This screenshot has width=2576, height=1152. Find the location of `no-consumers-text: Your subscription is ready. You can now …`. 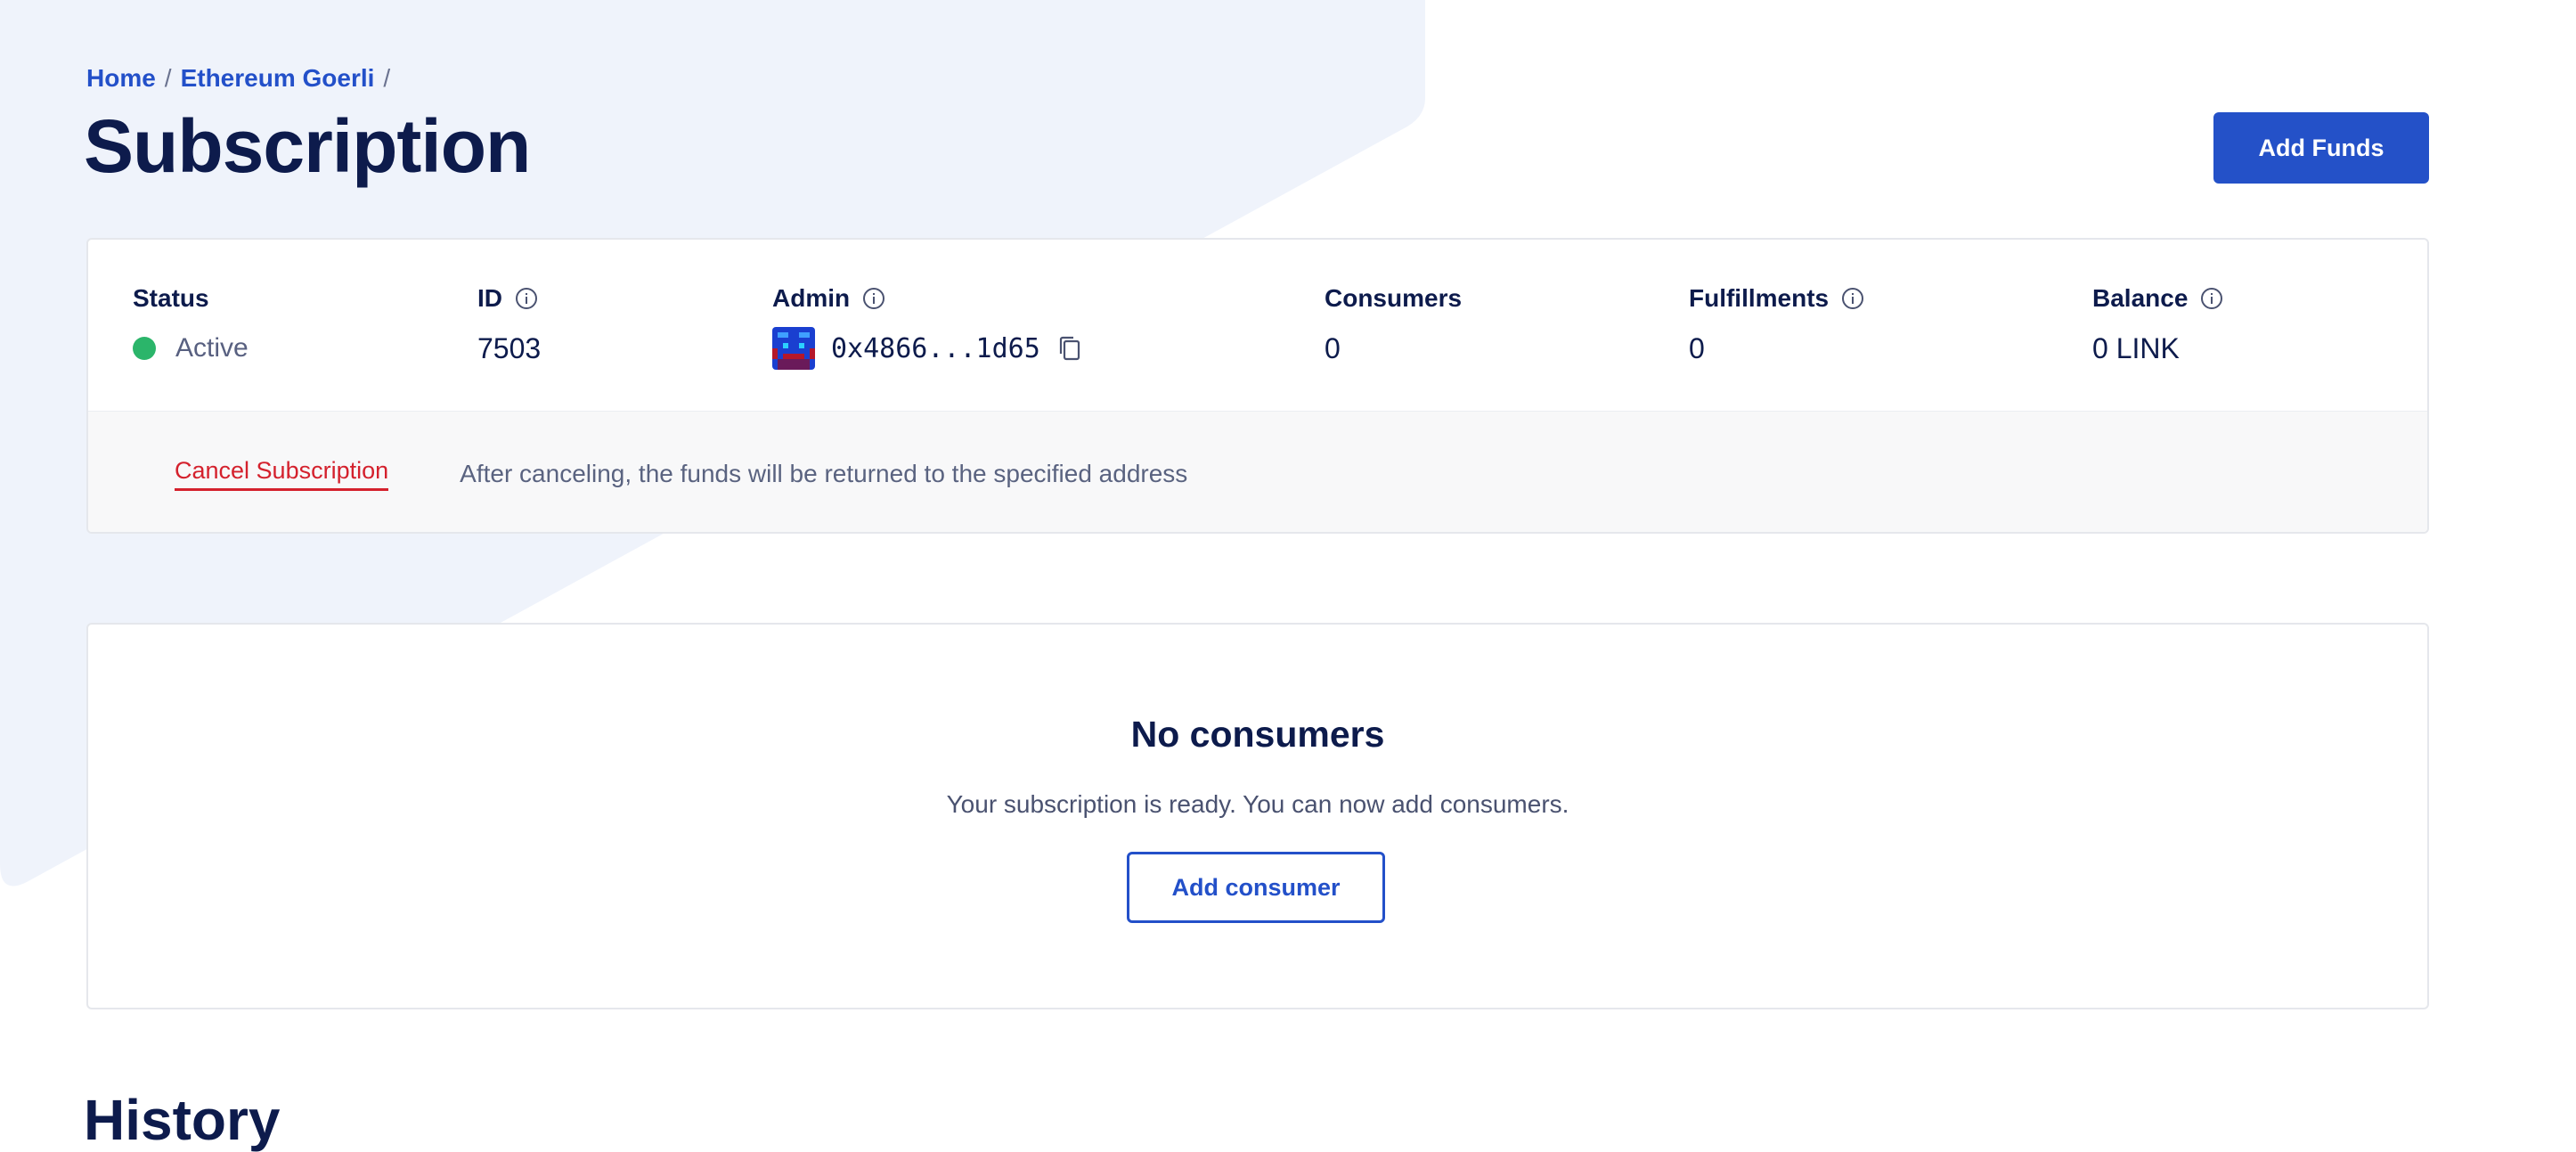

no-consumers-text: Your subscription is ready. You can now … is located at coordinates (1258, 804).